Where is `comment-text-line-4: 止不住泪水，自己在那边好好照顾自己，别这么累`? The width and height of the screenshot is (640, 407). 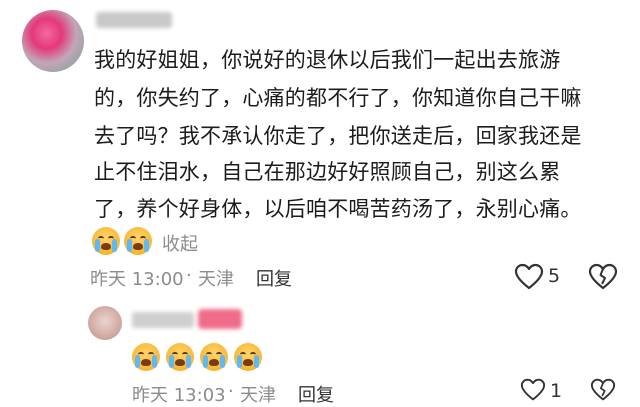 comment-text-line-4: 止不住泪水，自己在那边好好照顾自己，别这么累 is located at coordinates (327, 172).